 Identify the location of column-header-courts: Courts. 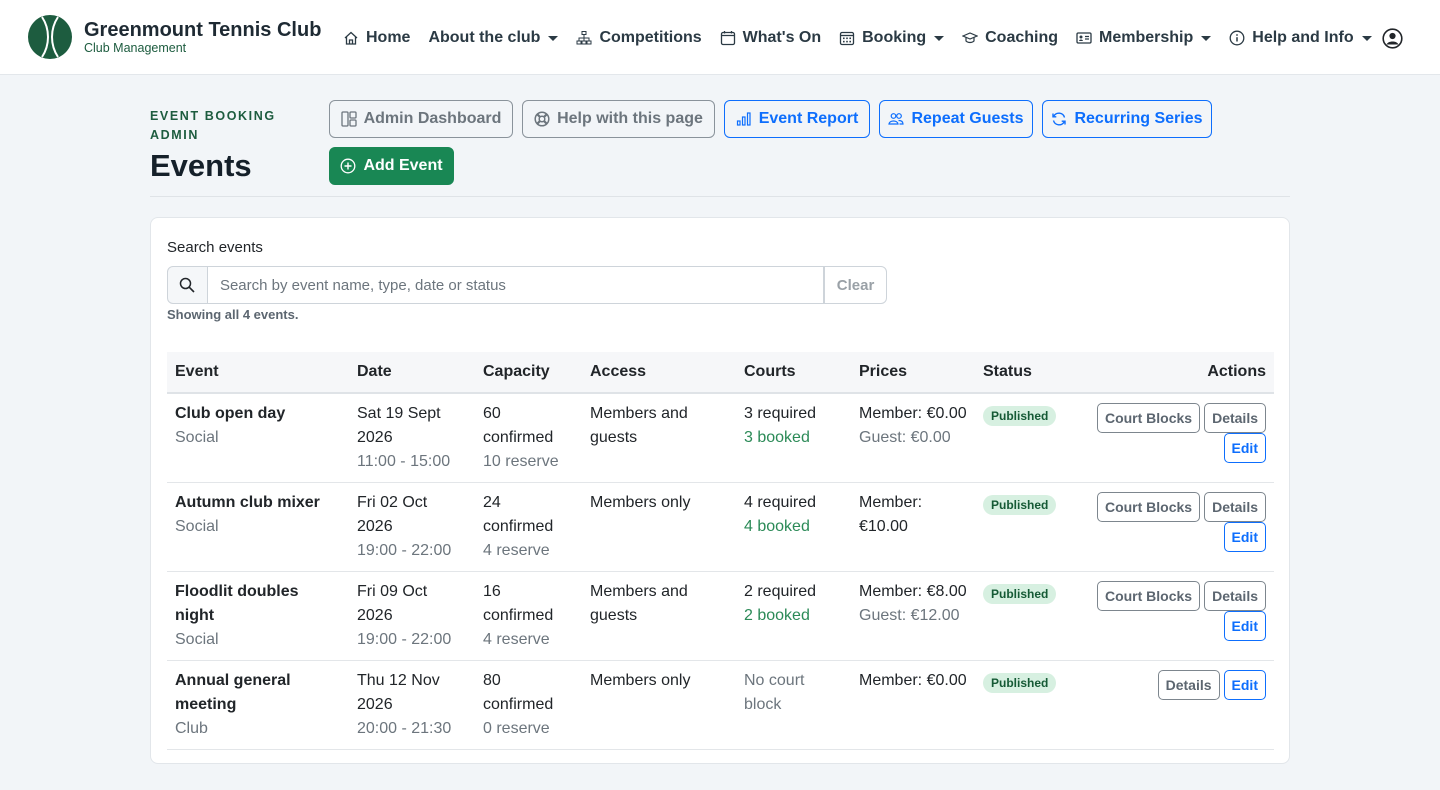
(793, 372).